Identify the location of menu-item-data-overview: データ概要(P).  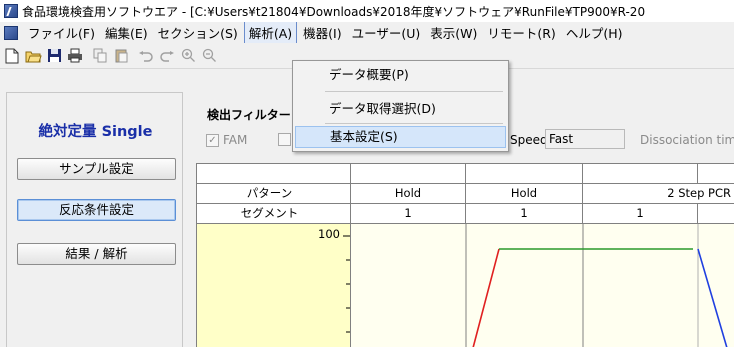
(400, 75).